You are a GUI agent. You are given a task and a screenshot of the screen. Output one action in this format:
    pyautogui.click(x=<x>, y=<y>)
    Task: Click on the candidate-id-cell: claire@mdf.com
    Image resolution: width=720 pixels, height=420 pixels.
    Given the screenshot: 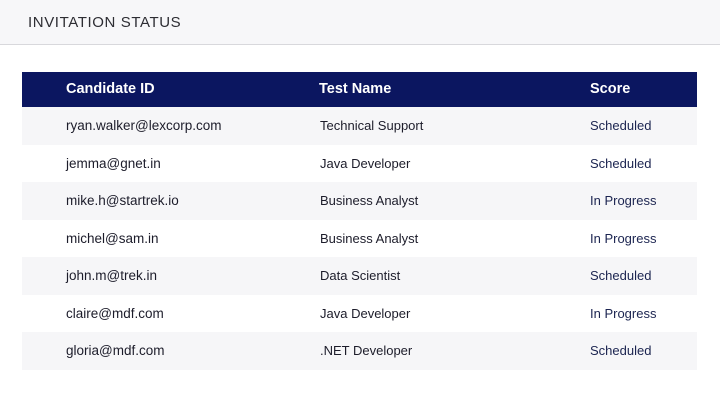 What is the action you would take?
    pyautogui.click(x=115, y=313)
    